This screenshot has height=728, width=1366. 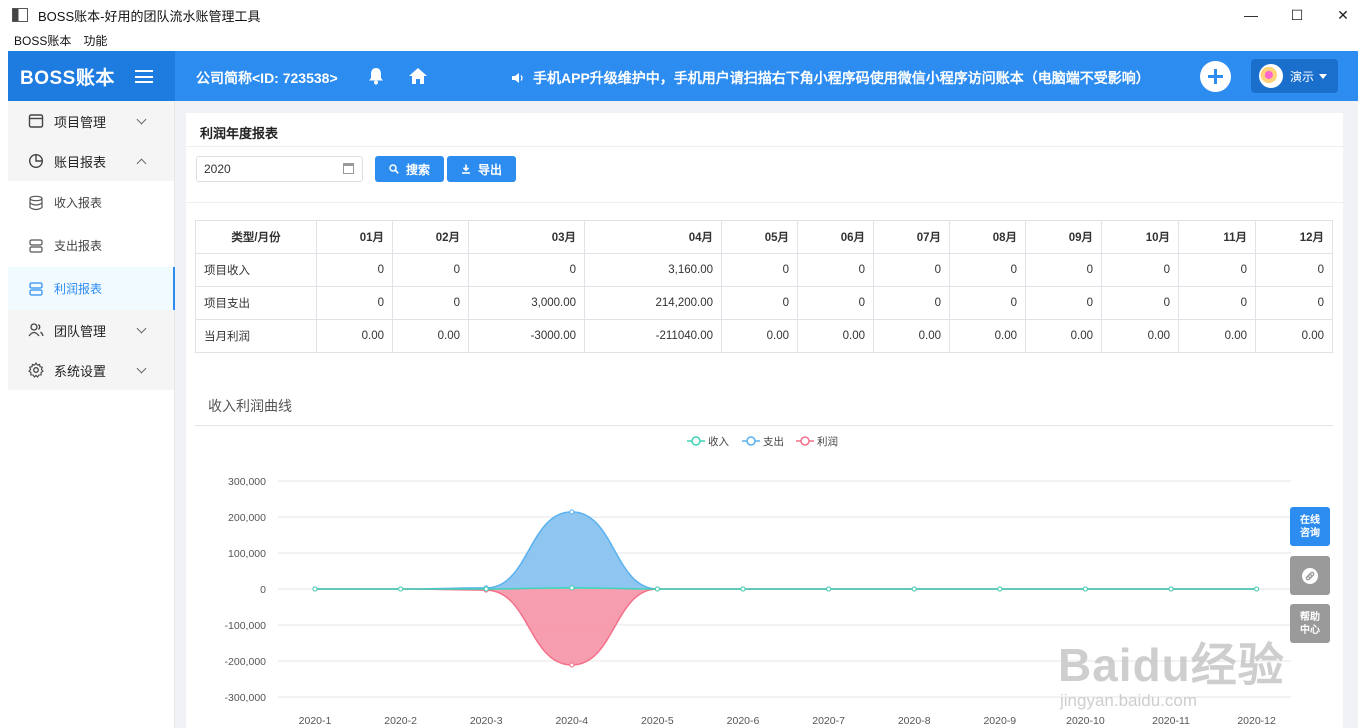 What do you see at coordinates (91, 245) in the screenshot?
I see `sidebar-item-expense-report: 支出报表` at bounding box center [91, 245].